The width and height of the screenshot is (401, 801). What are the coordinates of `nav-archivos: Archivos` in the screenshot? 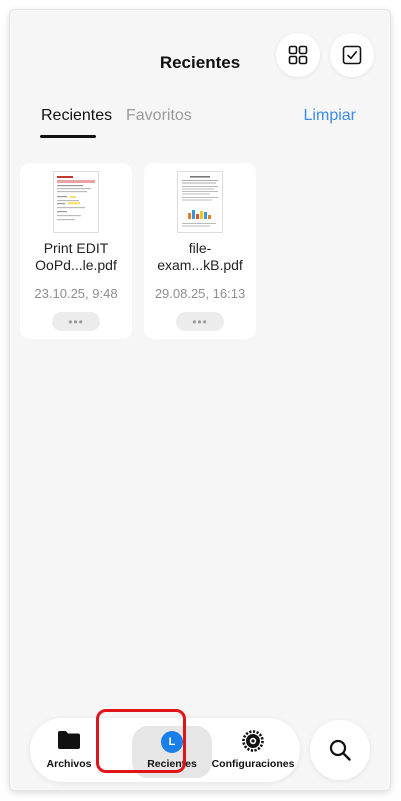 It's located at (69, 750).